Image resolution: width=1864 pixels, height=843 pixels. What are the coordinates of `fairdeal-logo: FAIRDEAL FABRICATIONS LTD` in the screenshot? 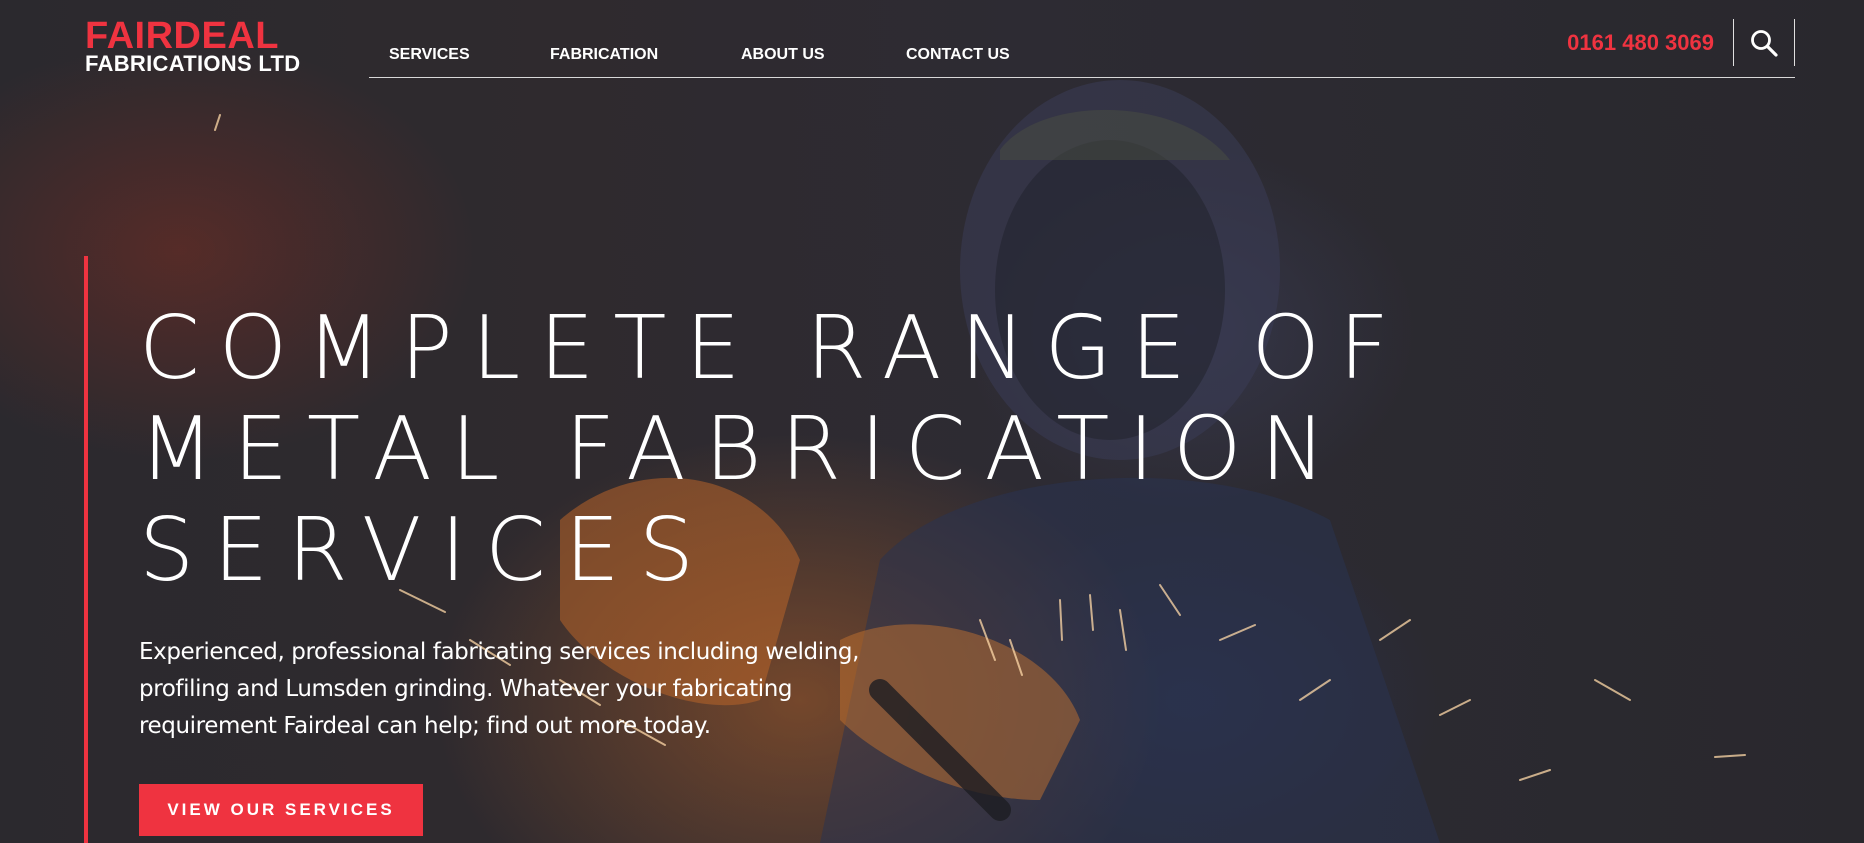 It's located at (200, 45).